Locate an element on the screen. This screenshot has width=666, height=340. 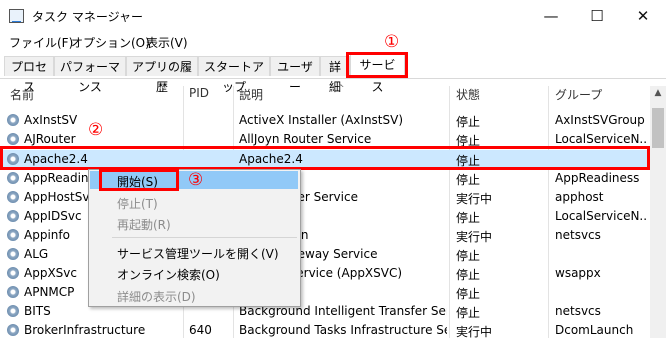
sort-ascending-icon: ^ is located at coordinates (341, 89).